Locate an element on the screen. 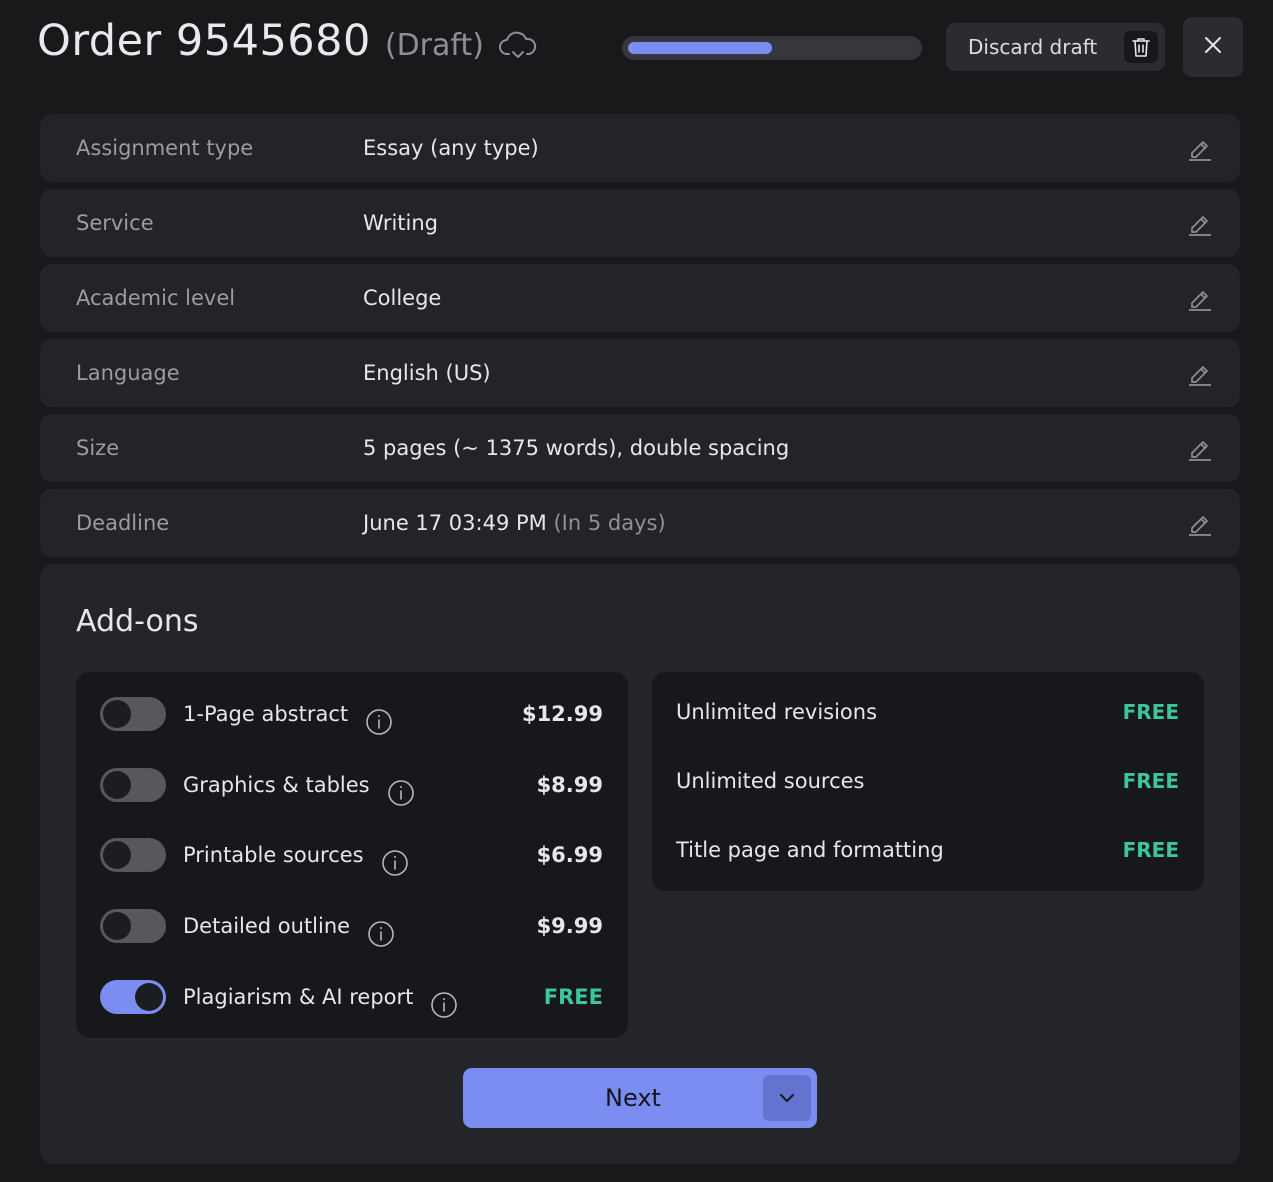 The height and width of the screenshot is (1182, 1273). included-label: Unlimited sources is located at coordinates (770, 781).